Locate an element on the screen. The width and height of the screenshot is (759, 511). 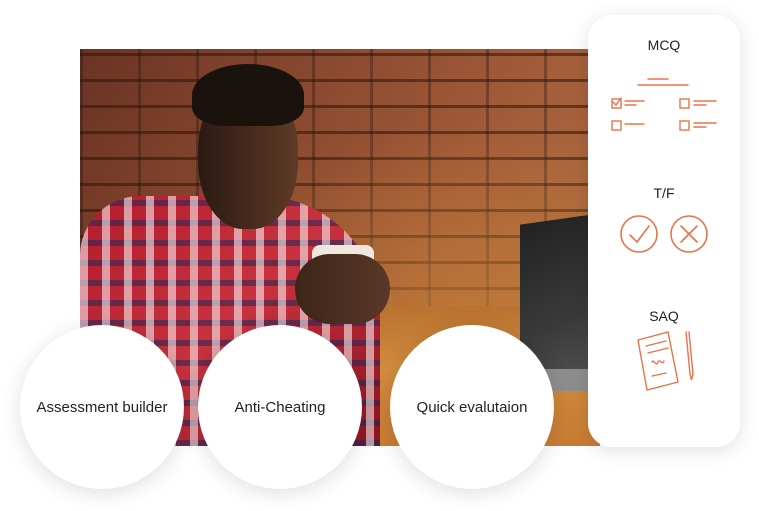
feature-circle-assessment-builder: Assessment builder is located at coordinates (102, 407).